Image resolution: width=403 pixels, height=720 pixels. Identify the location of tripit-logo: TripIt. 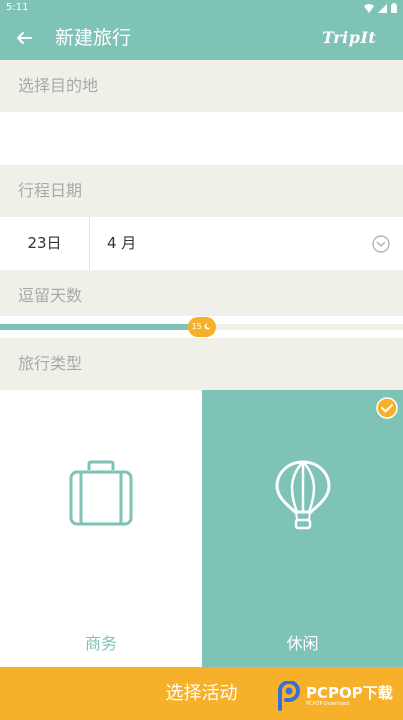
(349, 37).